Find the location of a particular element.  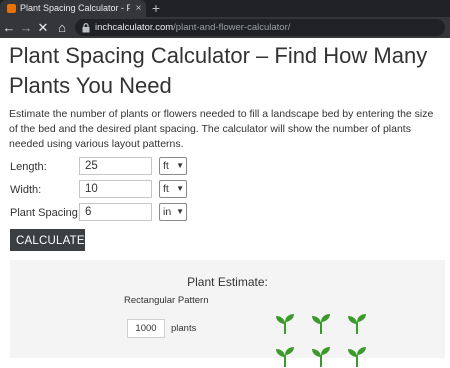

width-unit-select: ft ▼ is located at coordinates (173, 189).